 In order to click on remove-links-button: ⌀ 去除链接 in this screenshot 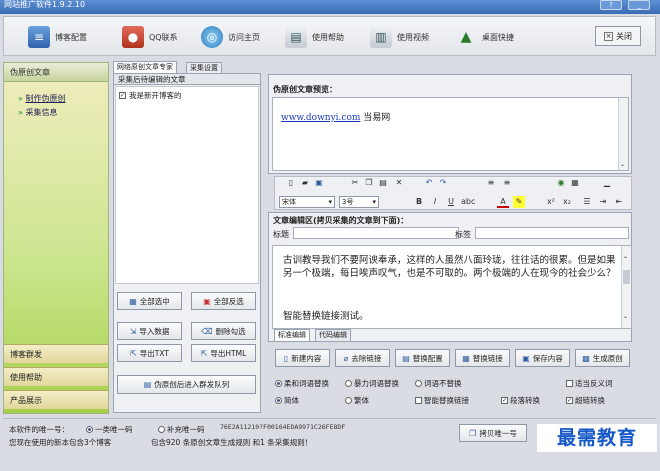, I will do `click(362, 358)`.